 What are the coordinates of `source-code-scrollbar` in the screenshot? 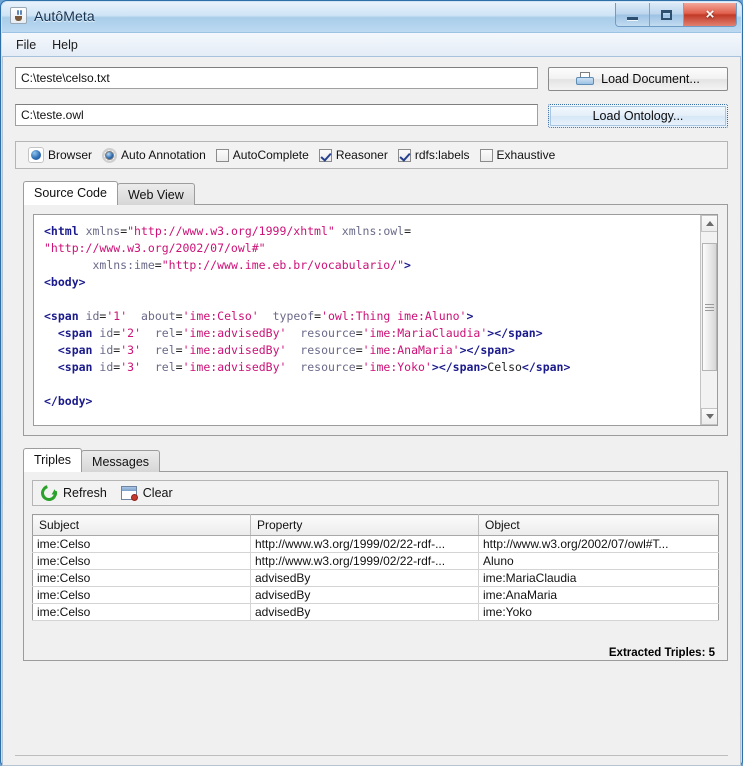 It's located at (708, 320).